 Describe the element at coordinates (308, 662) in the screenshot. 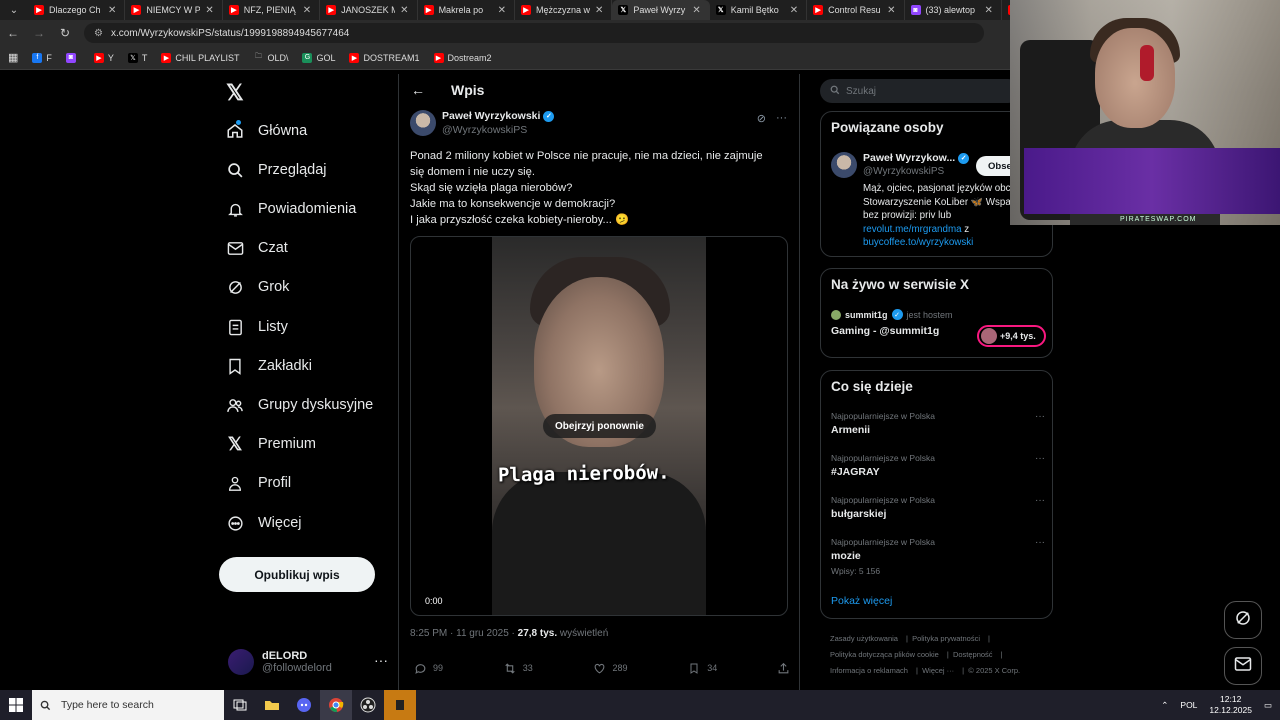

I see `account-switcher: dELORD @followdelord ···` at that location.